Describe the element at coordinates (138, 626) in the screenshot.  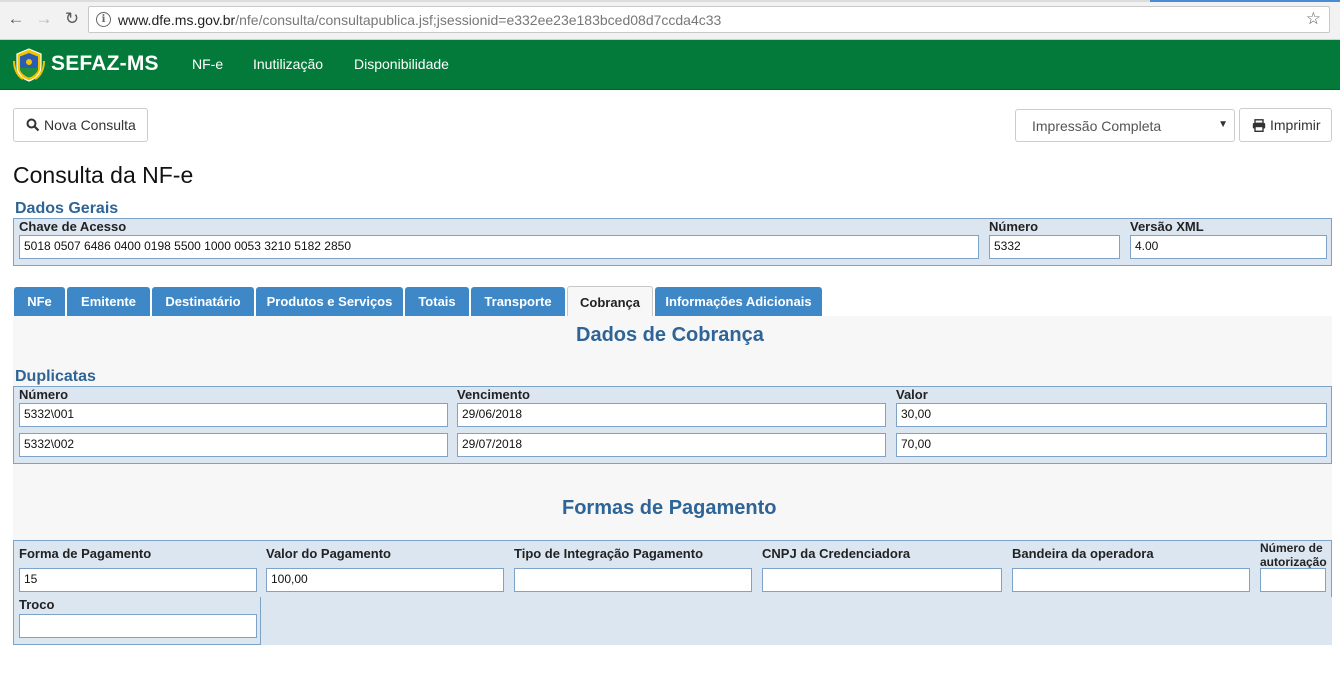
I see `troco-field` at that location.